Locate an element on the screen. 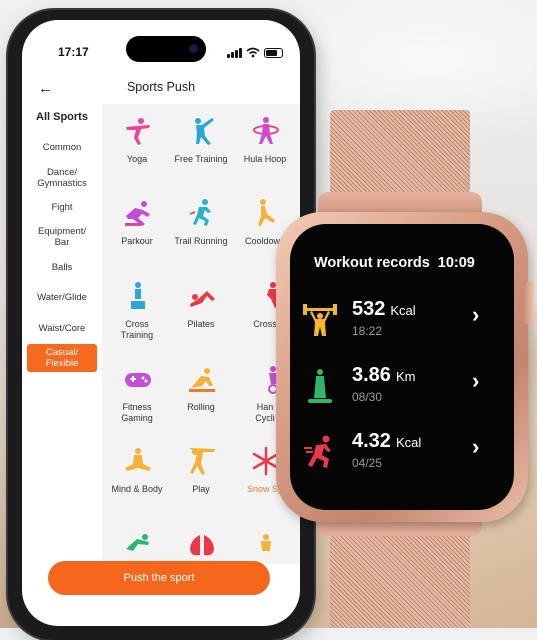 This screenshot has width=537, height=640. sport-yoga: Yoga is located at coordinates (137, 139).